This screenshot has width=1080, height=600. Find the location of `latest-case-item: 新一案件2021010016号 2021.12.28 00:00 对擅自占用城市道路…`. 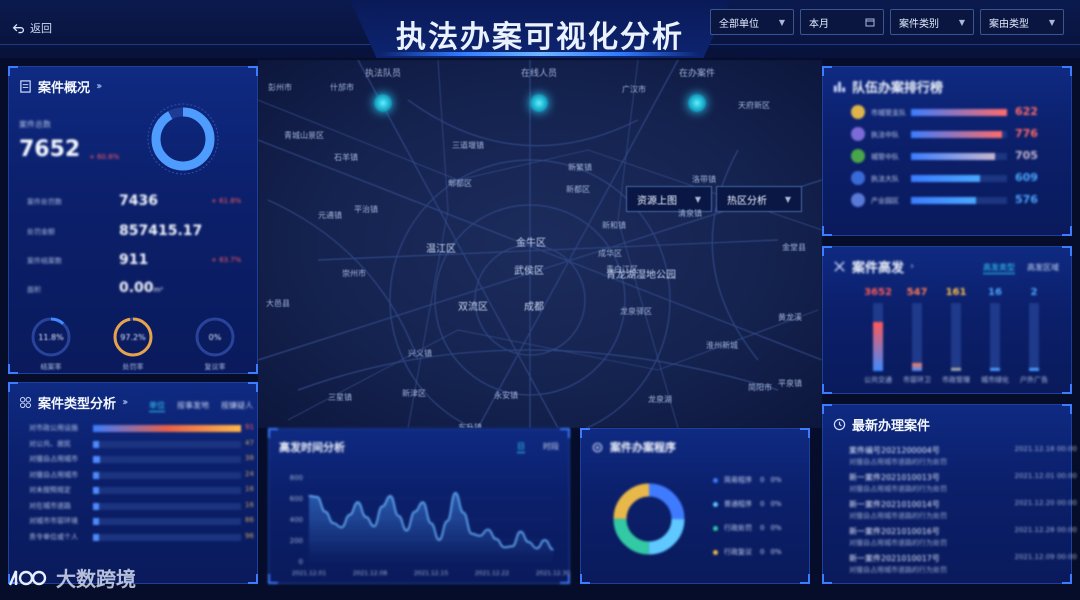

latest-case-item: 新一案件2021010016号 2021.12.28 00:00 对擅自占用城市道路… is located at coordinates (963, 538).